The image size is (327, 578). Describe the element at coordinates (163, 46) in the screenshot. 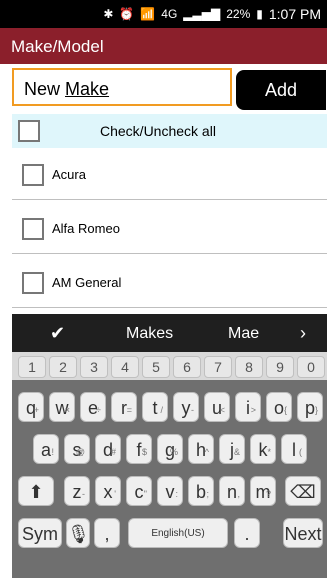

I see `app-bar: Make/Model` at that location.